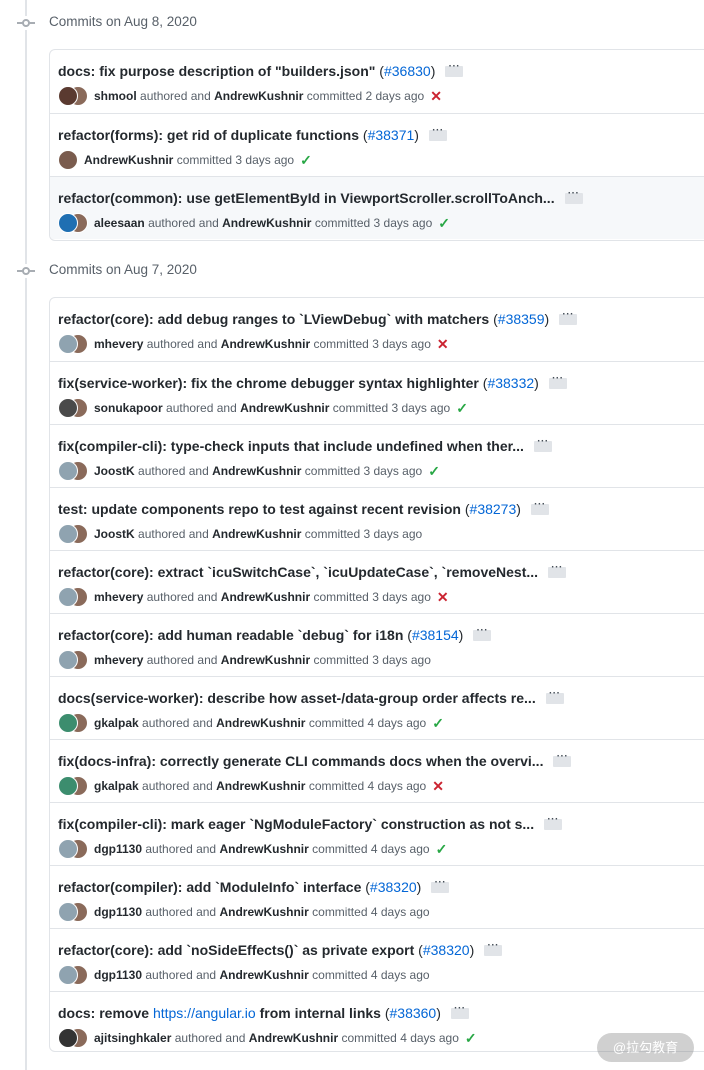  What do you see at coordinates (177, 786) in the screenshot?
I see `authored-text: authored and` at bounding box center [177, 786].